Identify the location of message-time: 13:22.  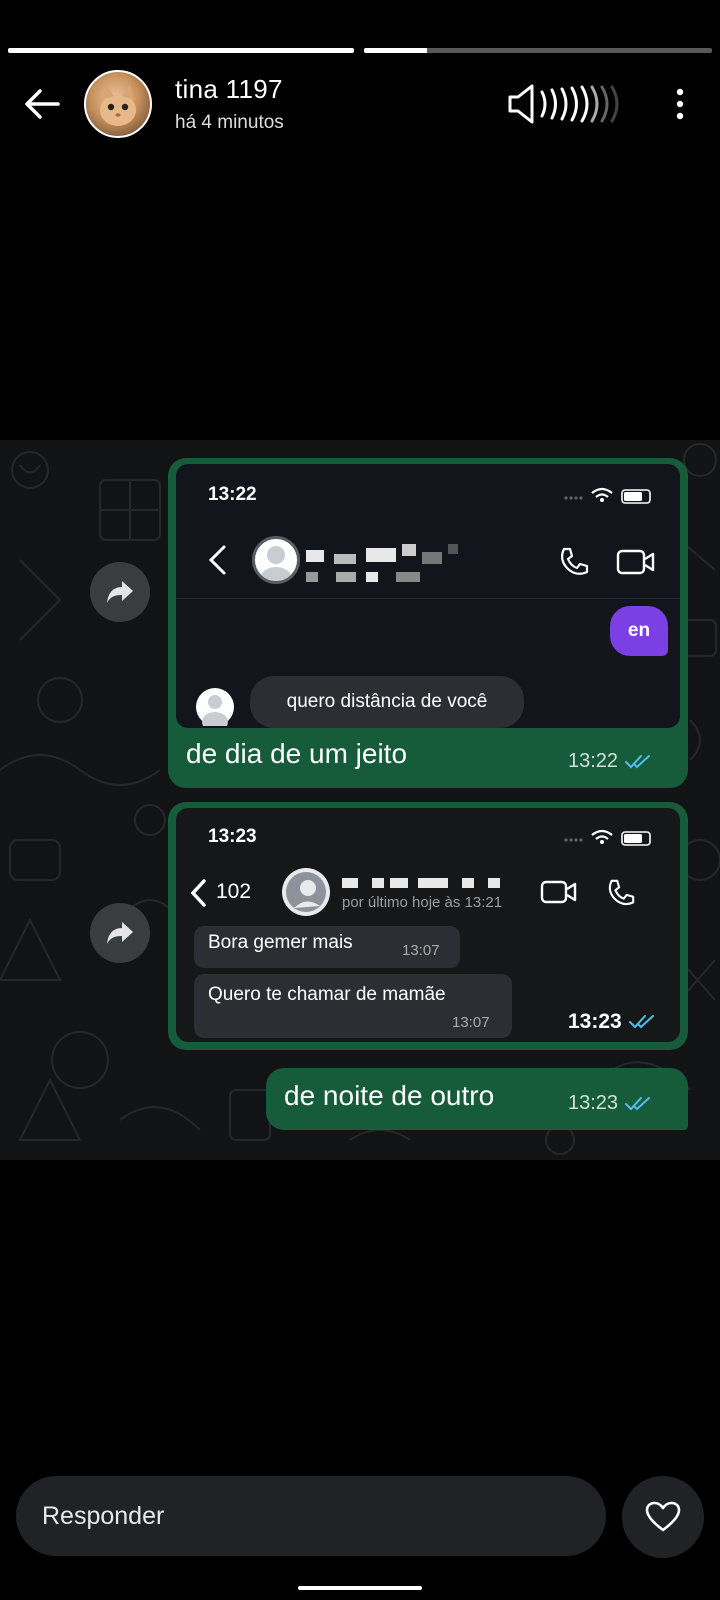
(593, 761).